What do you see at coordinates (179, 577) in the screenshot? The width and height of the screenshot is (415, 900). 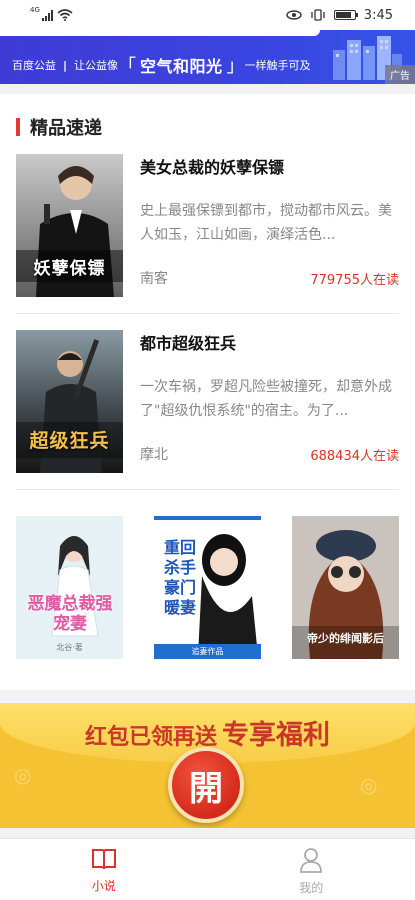 I see `thumbnail-title: 重回杀手豪门暖妻` at bounding box center [179, 577].